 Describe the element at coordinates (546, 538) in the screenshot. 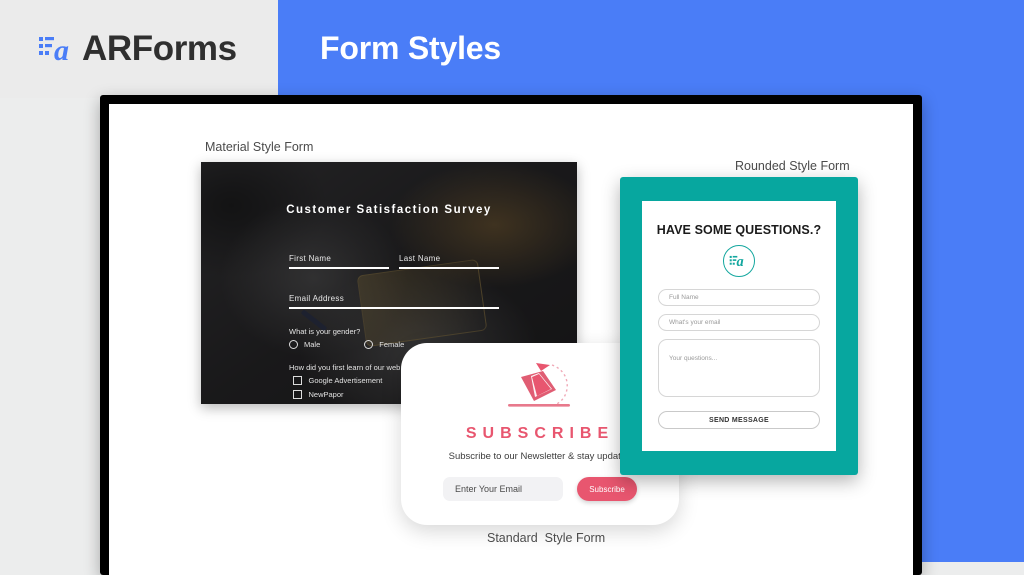

I see `caption-standard-style-form: Standard Style Form` at that location.